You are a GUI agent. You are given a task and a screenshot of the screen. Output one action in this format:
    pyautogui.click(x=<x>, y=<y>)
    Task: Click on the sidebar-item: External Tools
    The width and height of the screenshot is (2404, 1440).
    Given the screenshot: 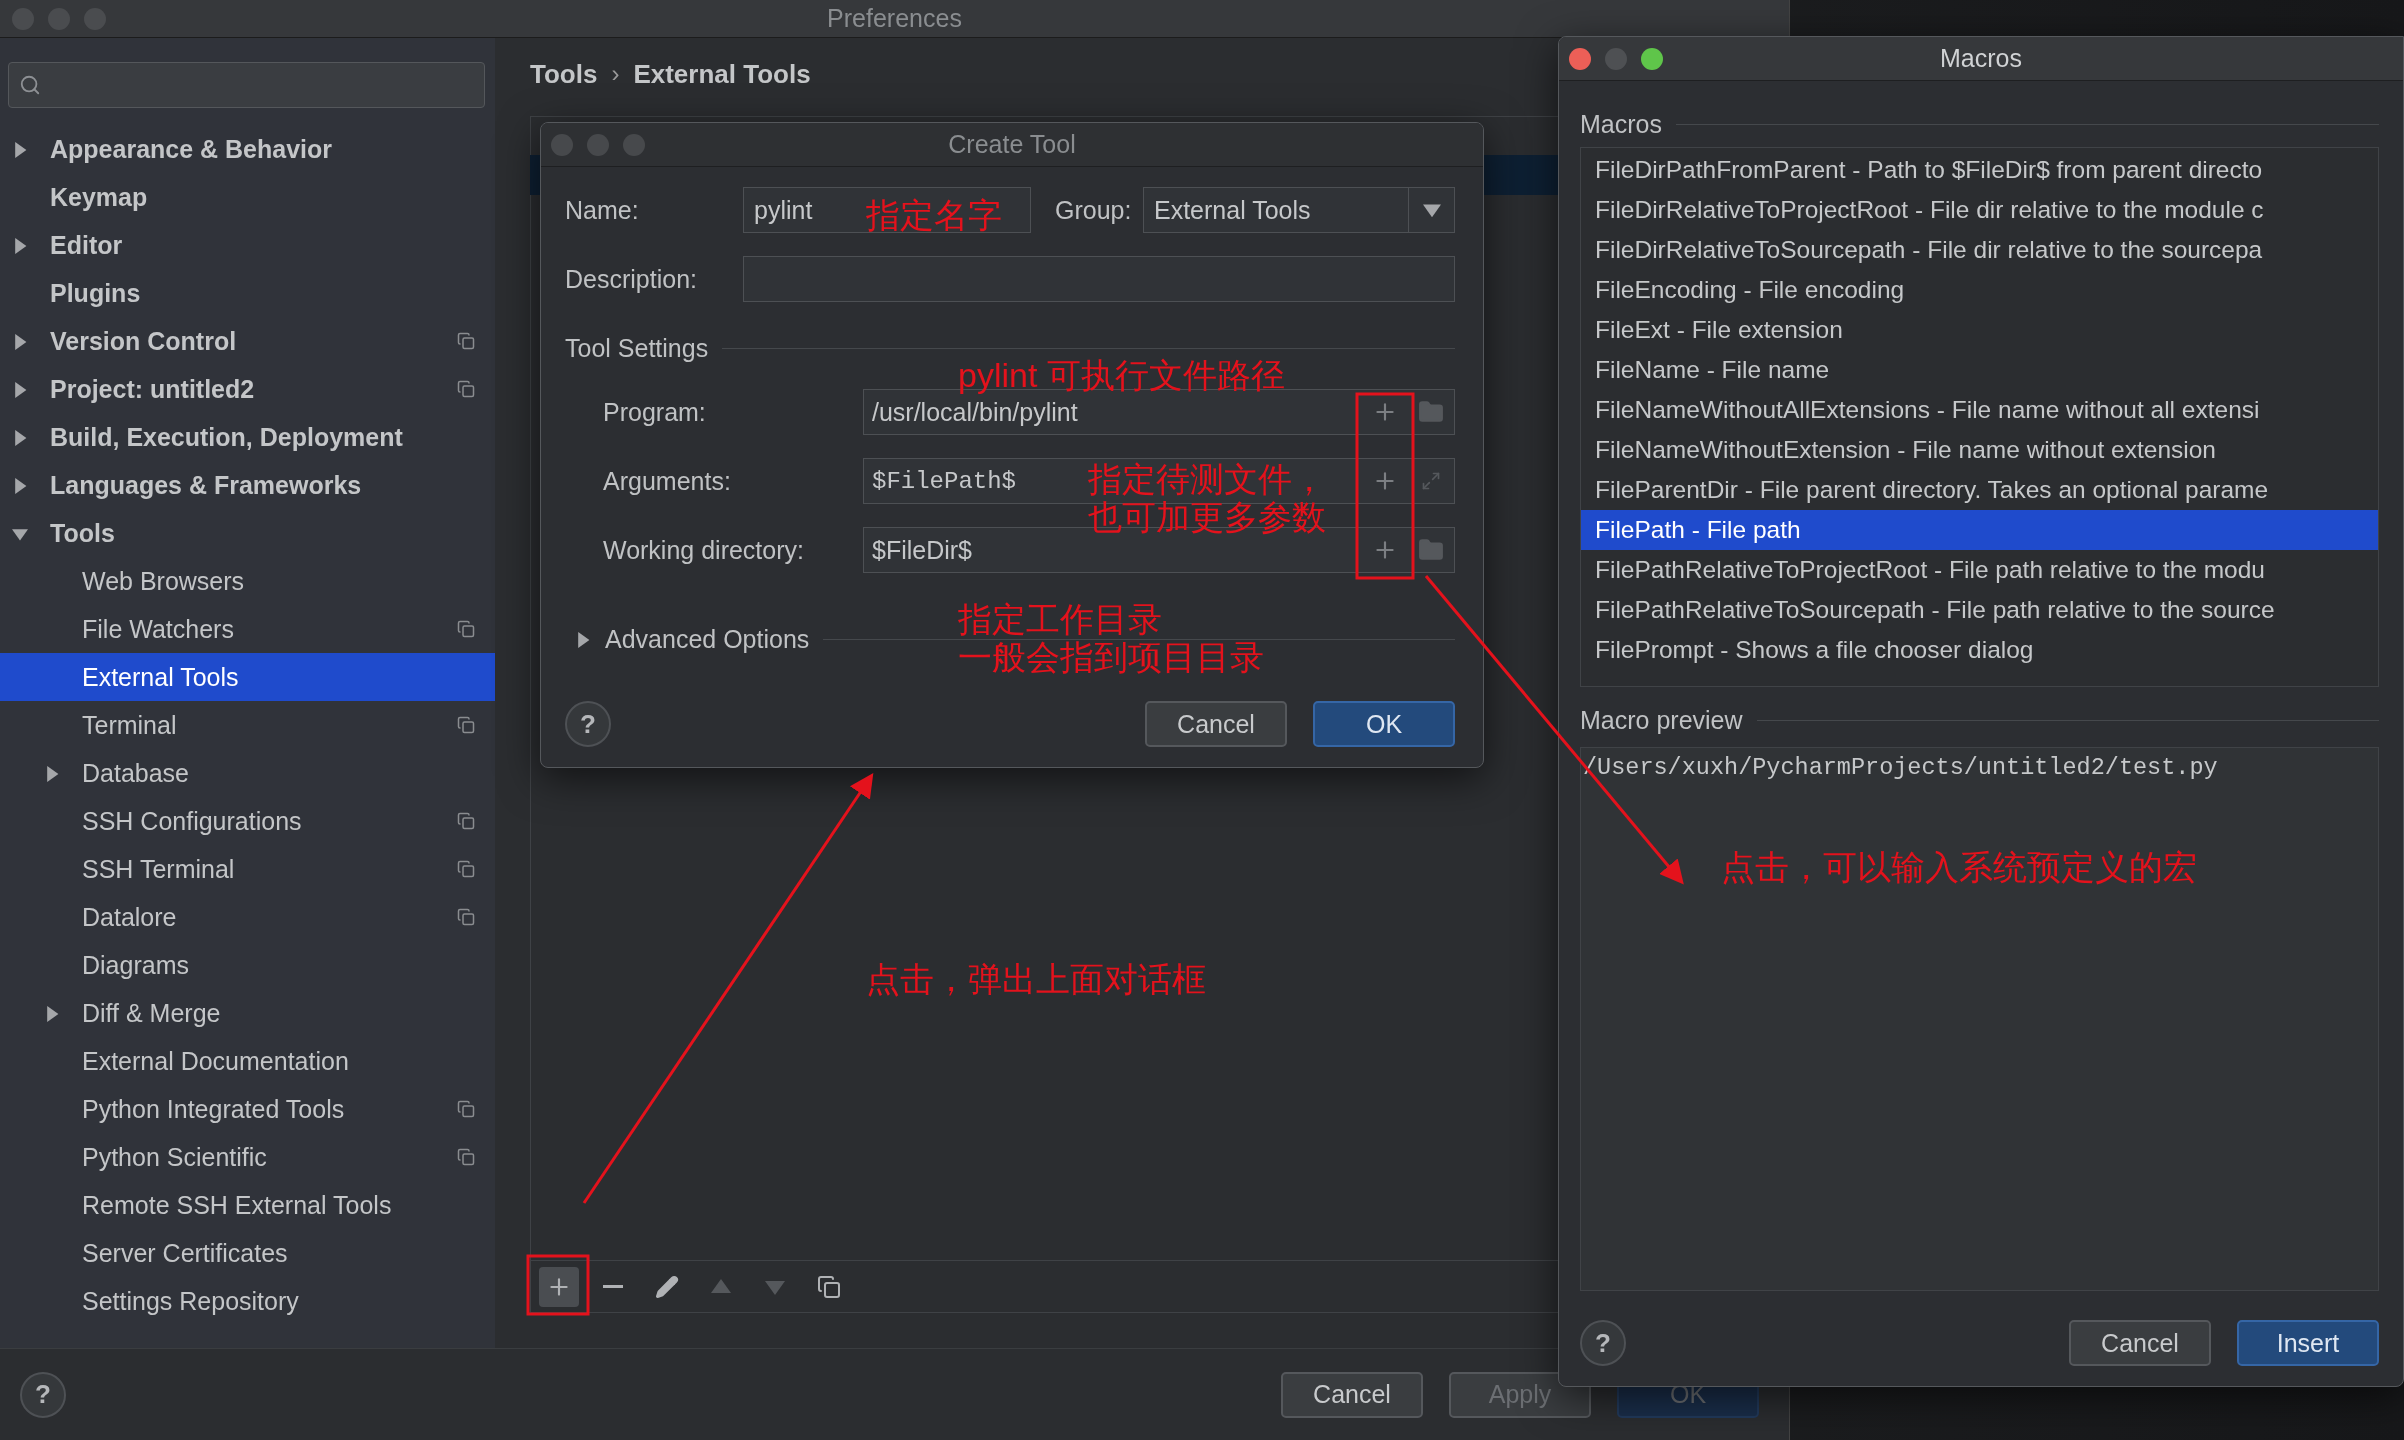 What is the action you would take?
    pyautogui.click(x=247, y=677)
    